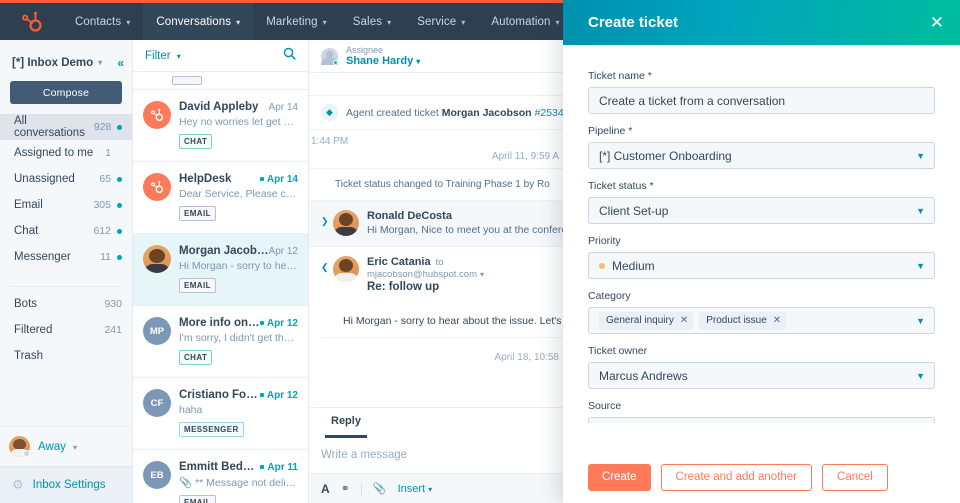 The width and height of the screenshot is (960, 503). I want to click on folder-count: 930, so click(113, 304).